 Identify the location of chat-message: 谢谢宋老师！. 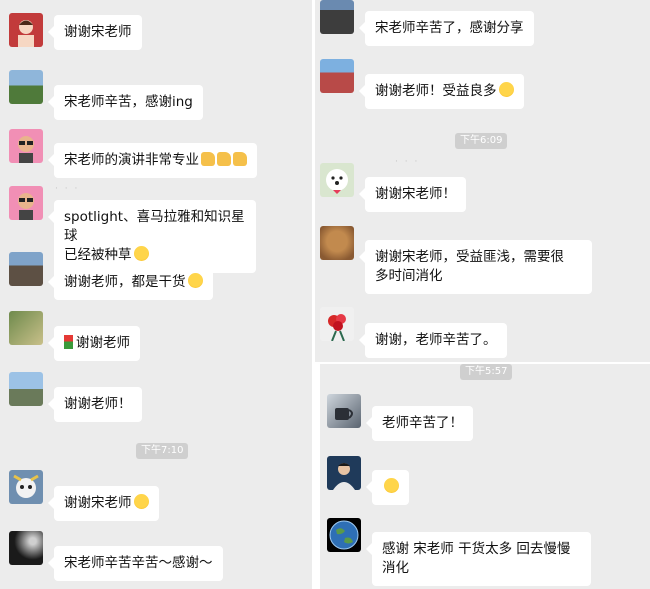
(393, 187).